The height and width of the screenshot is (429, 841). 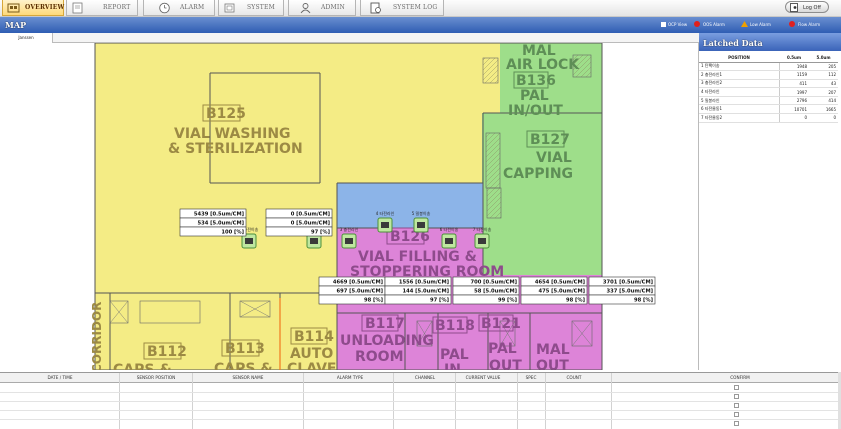 I want to click on tab-system-log: SYSTEM LOG, so click(x=402, y=8).